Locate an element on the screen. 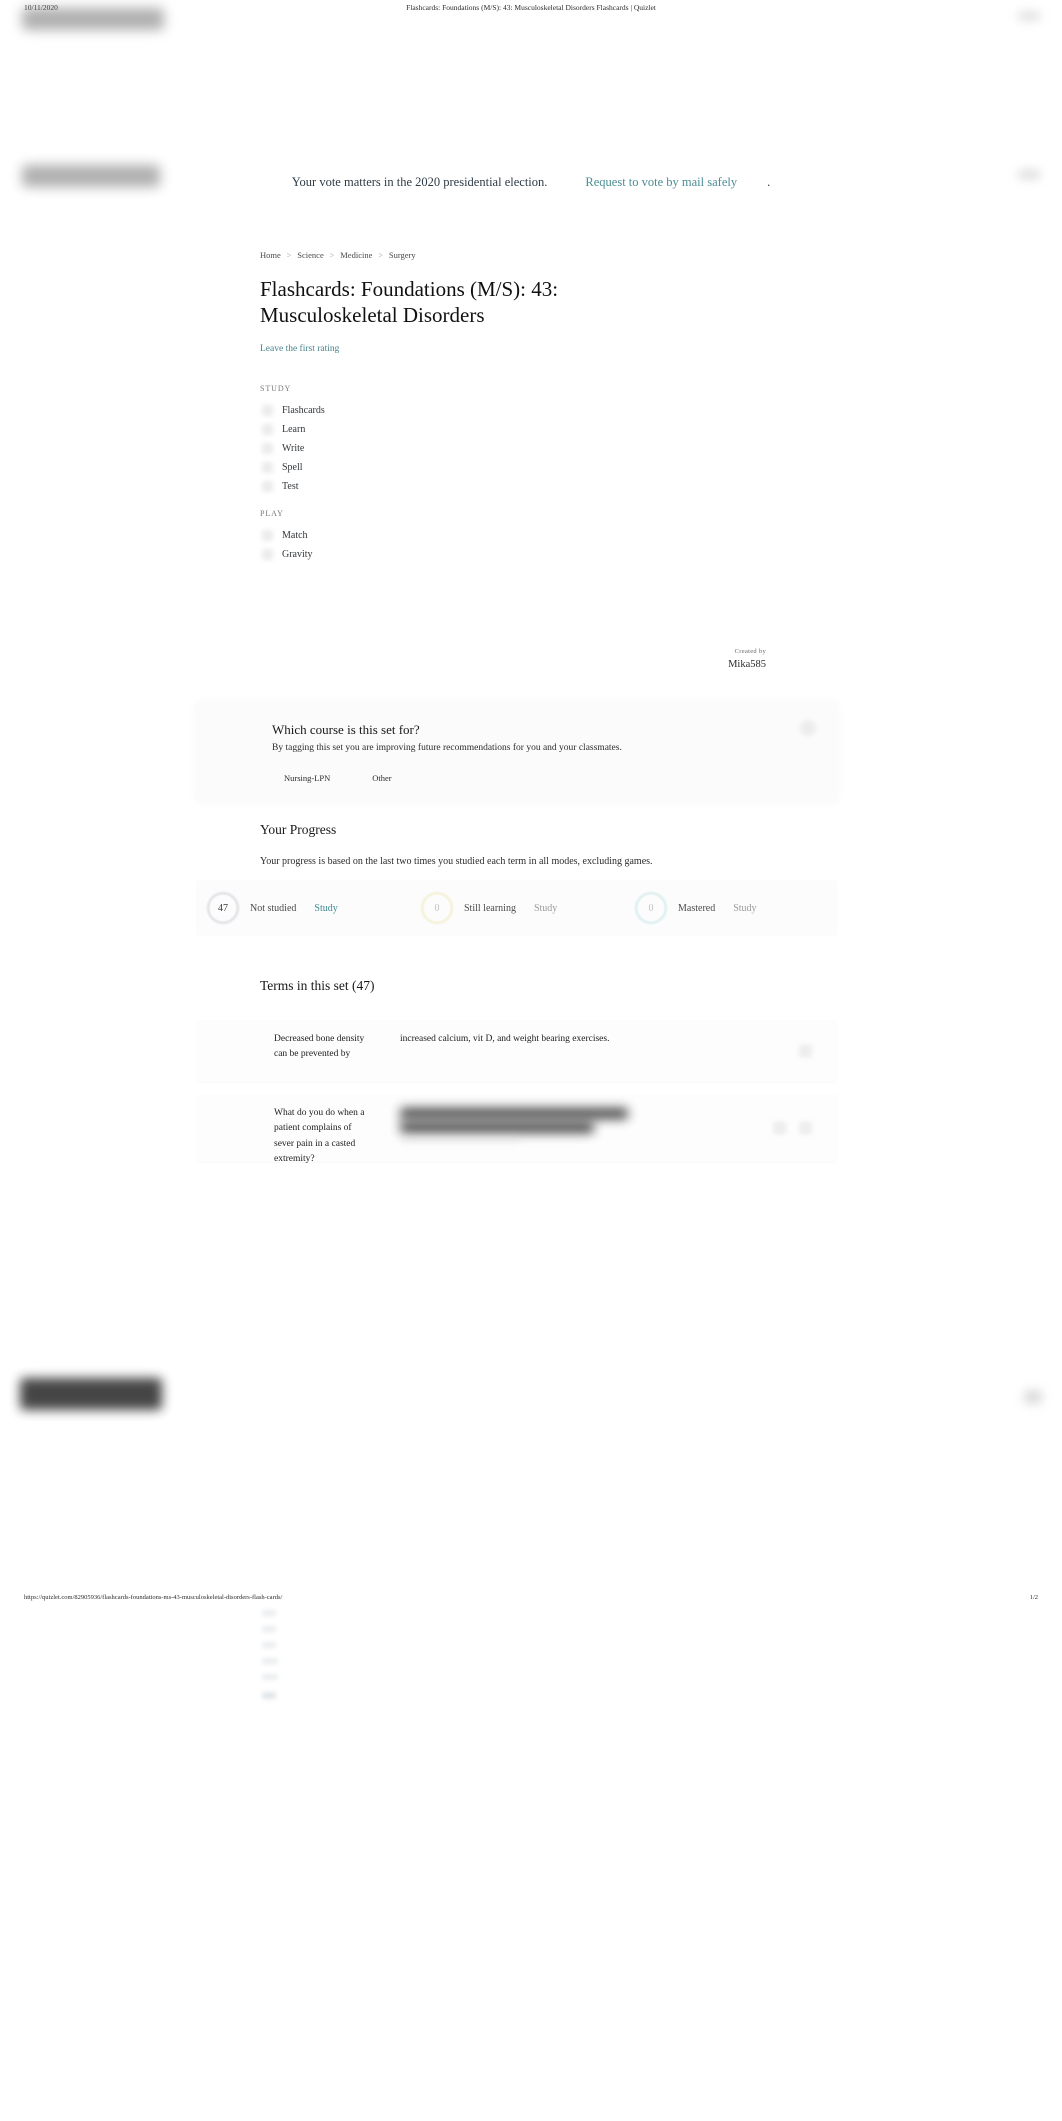 The height and width of the screenshot is (2121, 1062). audio-icon is located at coordinates (779, 1128).